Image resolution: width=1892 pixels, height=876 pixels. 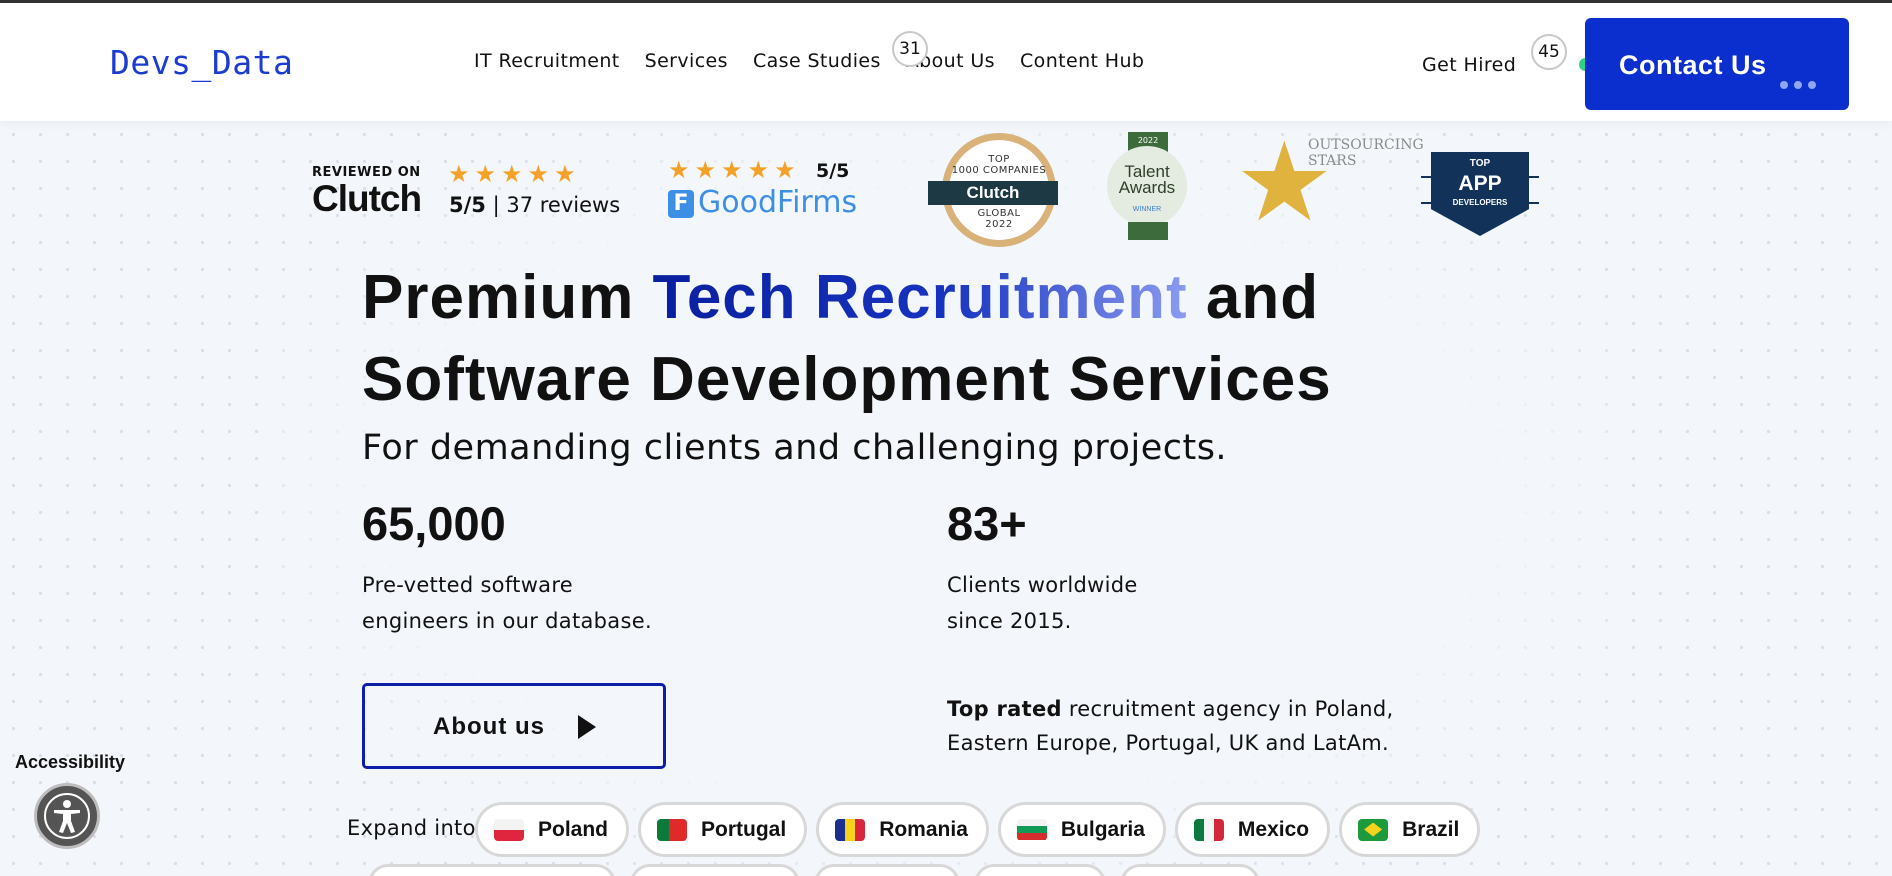 I want to click on about-us-label: About us, so click(x=489, y=726).